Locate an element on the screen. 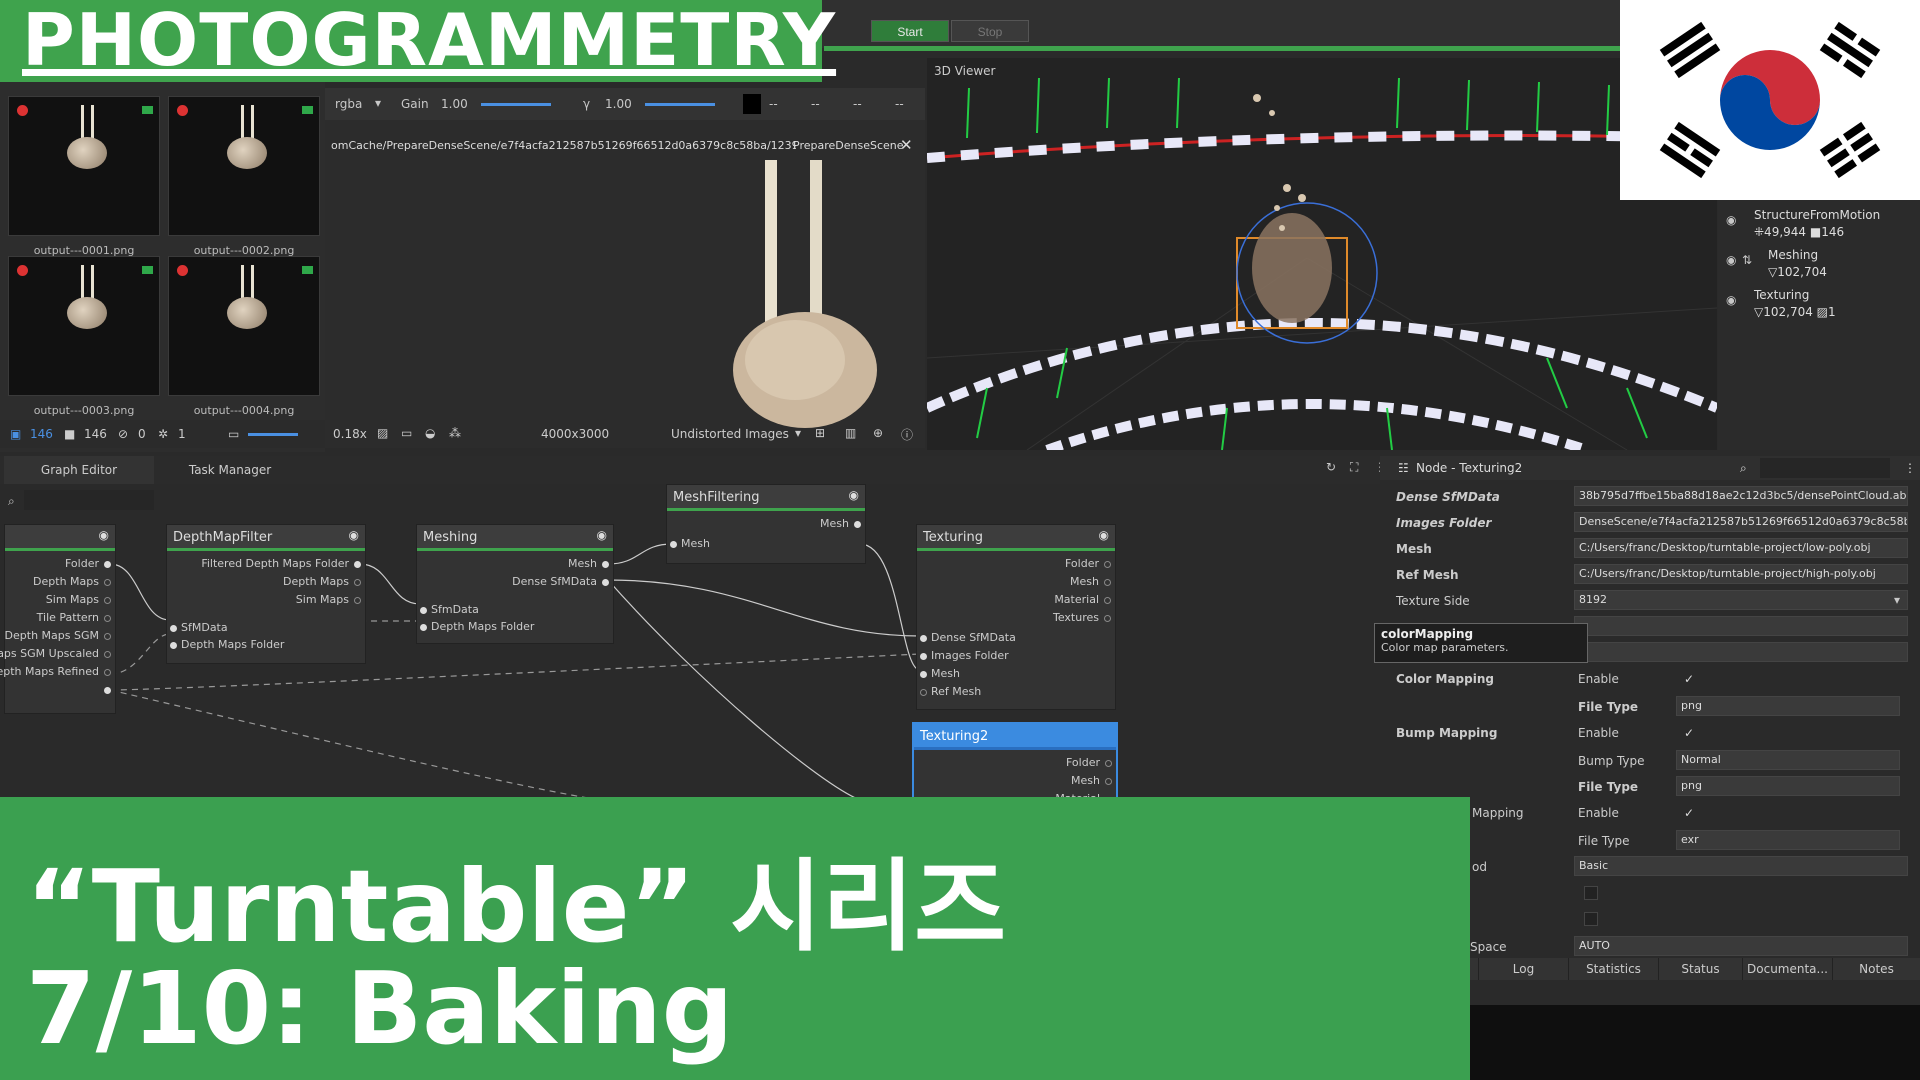  gamma-slider is located at coordinates (680, 104).